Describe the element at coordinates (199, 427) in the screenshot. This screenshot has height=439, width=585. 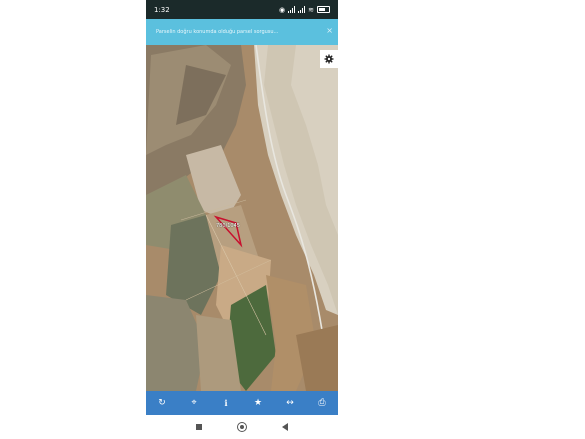
I see `recents-button` at that location.